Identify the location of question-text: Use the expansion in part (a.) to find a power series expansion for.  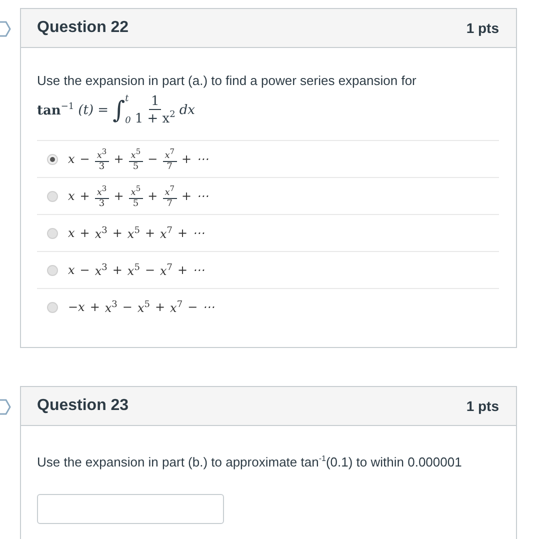
(227, 81).